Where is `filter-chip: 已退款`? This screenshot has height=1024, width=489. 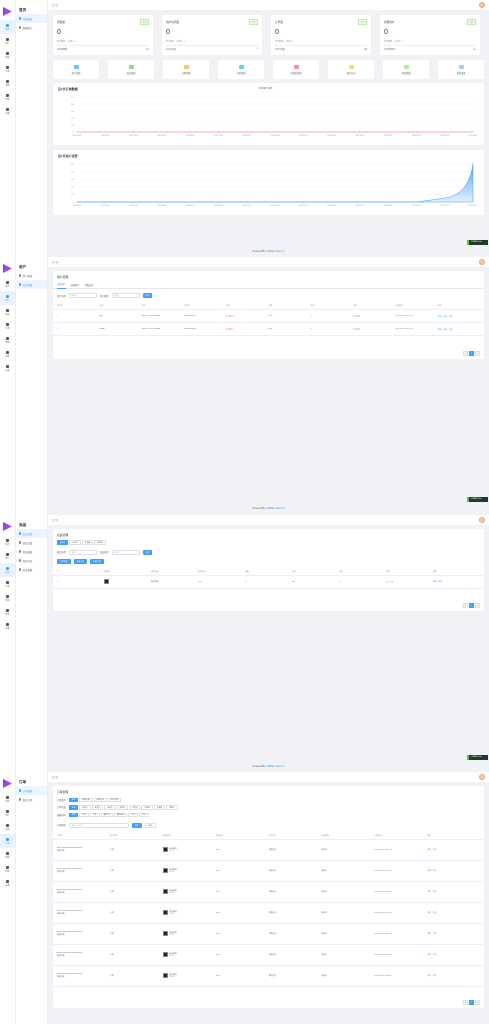
filter-chip: 已退款 is located at coordinates (147, 807).